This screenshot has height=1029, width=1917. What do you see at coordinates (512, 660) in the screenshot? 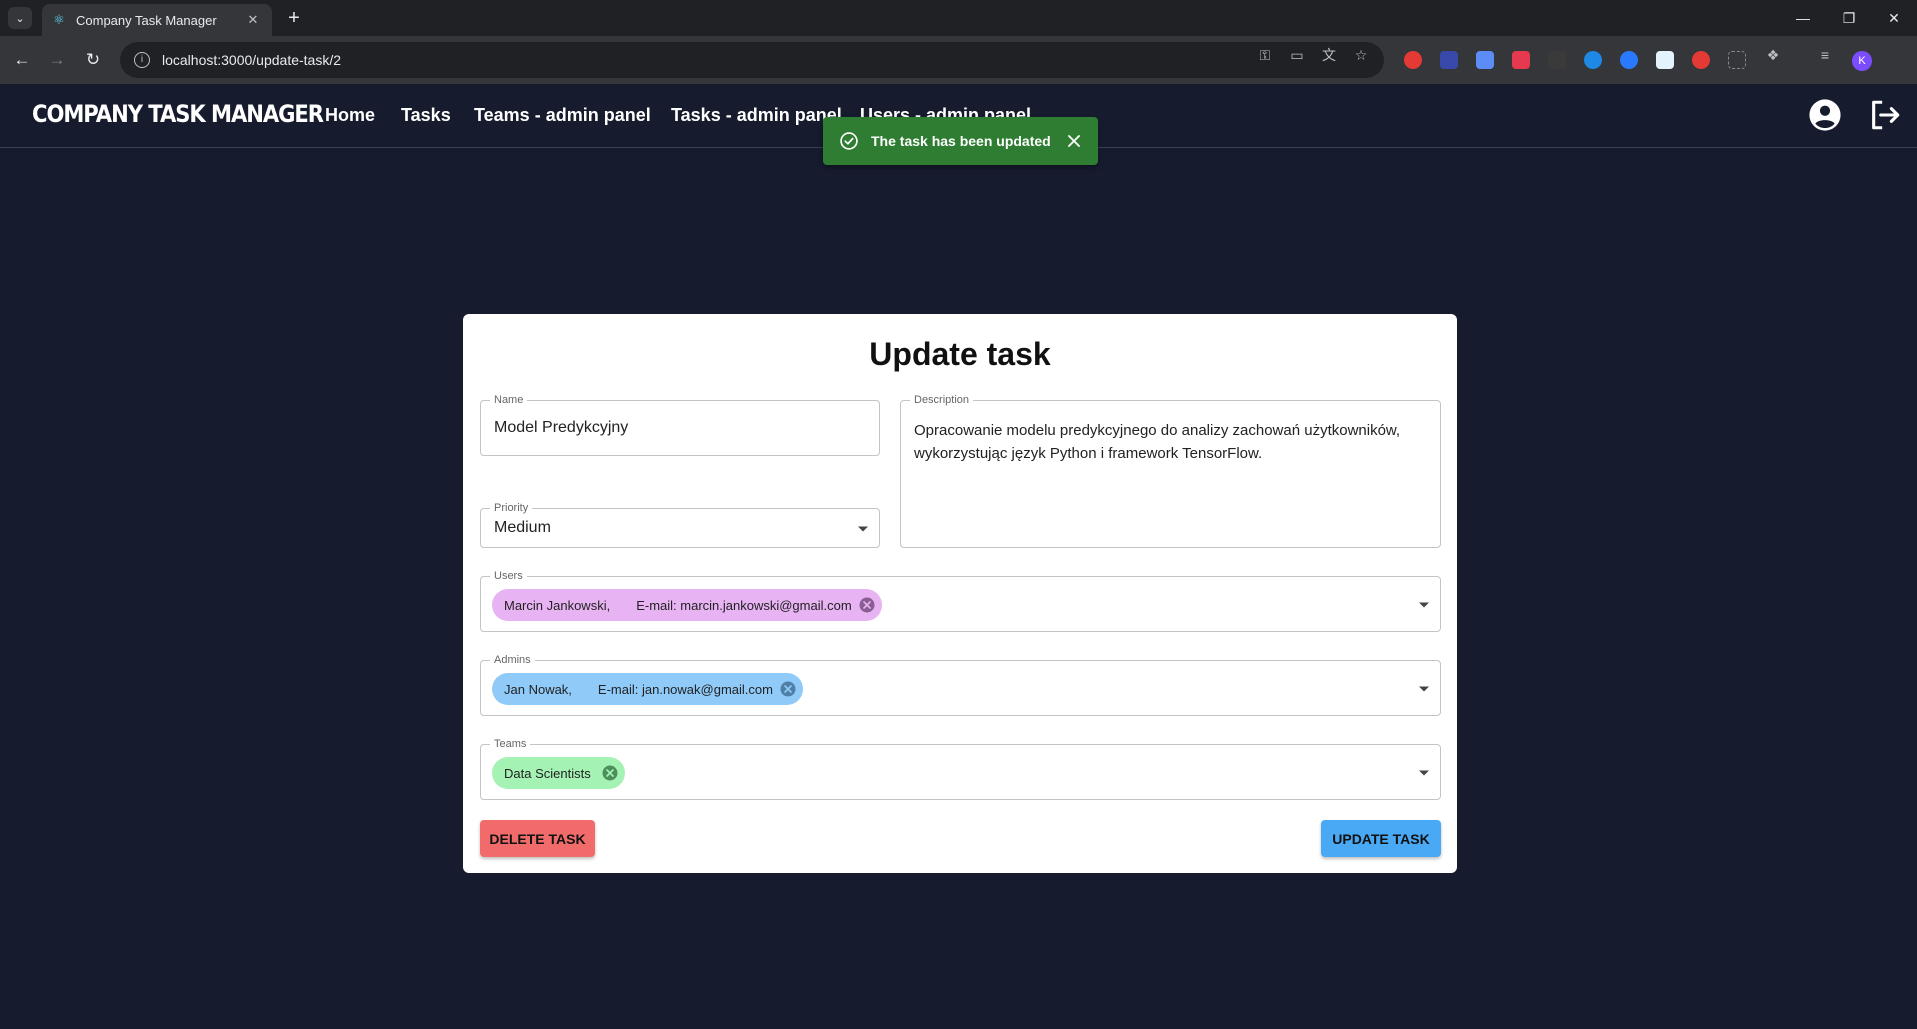
I see `admins-label: Admins` at bounding box center [512, 660].